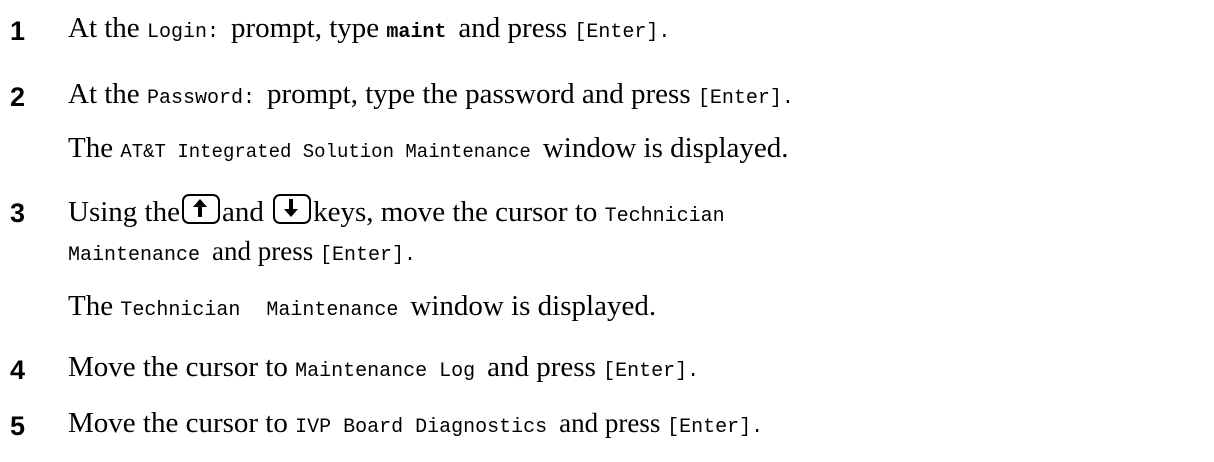 The height and width of the screenshot is (462, 1214). I want to click on step-3-line-2: Maintenance and press [Enter]., so click(242, 251).